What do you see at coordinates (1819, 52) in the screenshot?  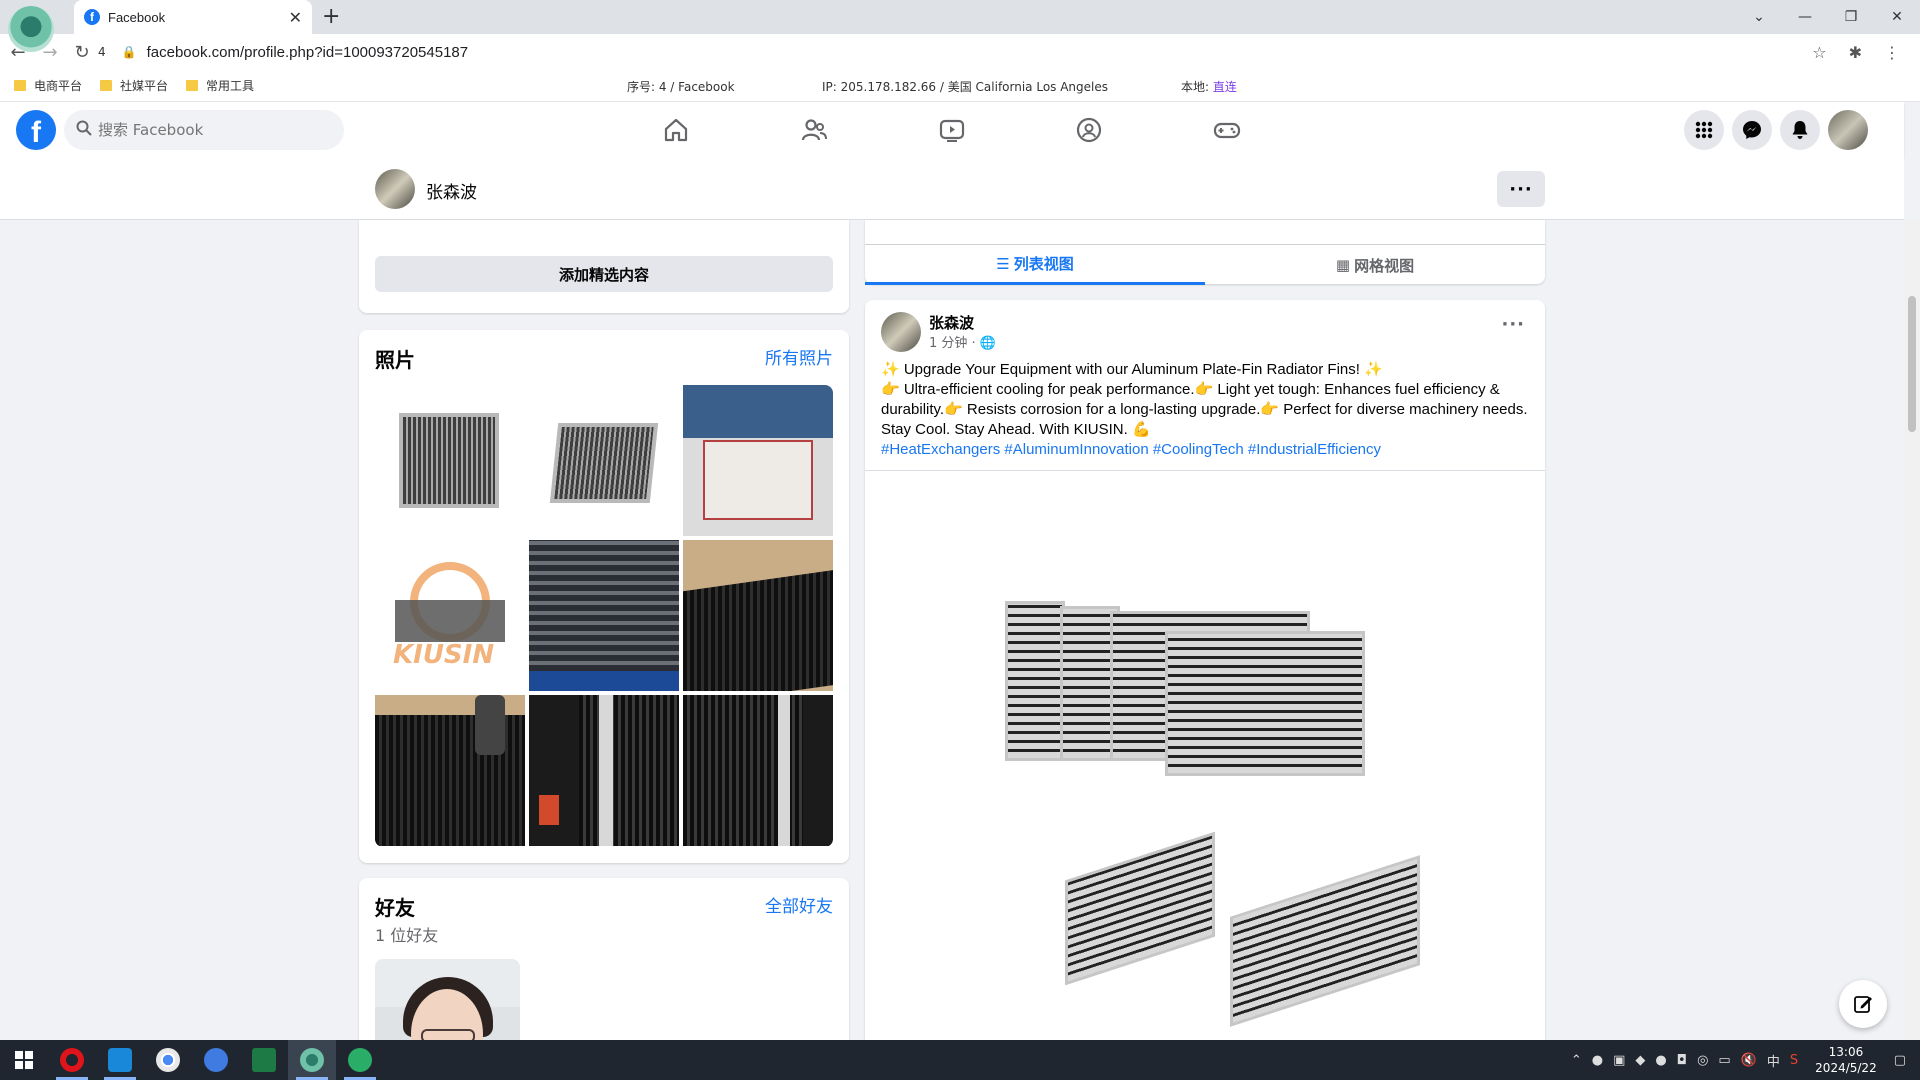 I see `bookmark-star-icon: ☆` at bounding box center [1819, 52].